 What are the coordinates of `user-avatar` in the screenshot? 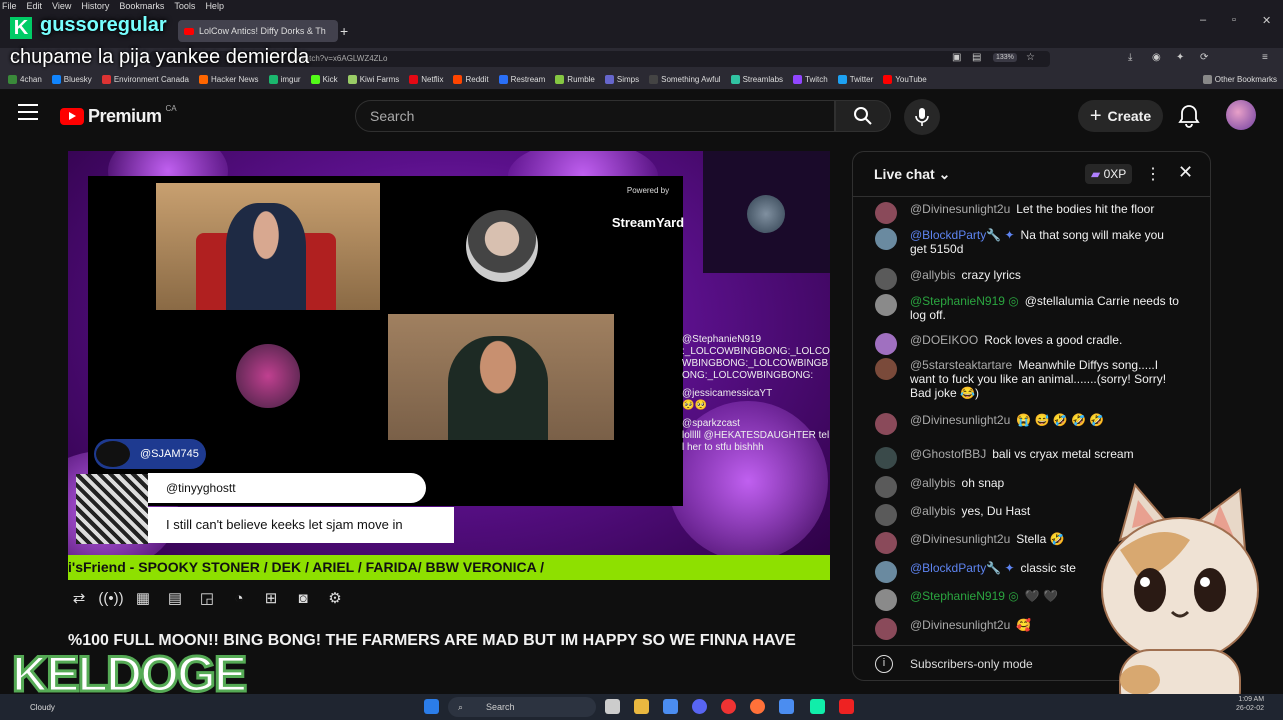 It's located at (1241, 115).